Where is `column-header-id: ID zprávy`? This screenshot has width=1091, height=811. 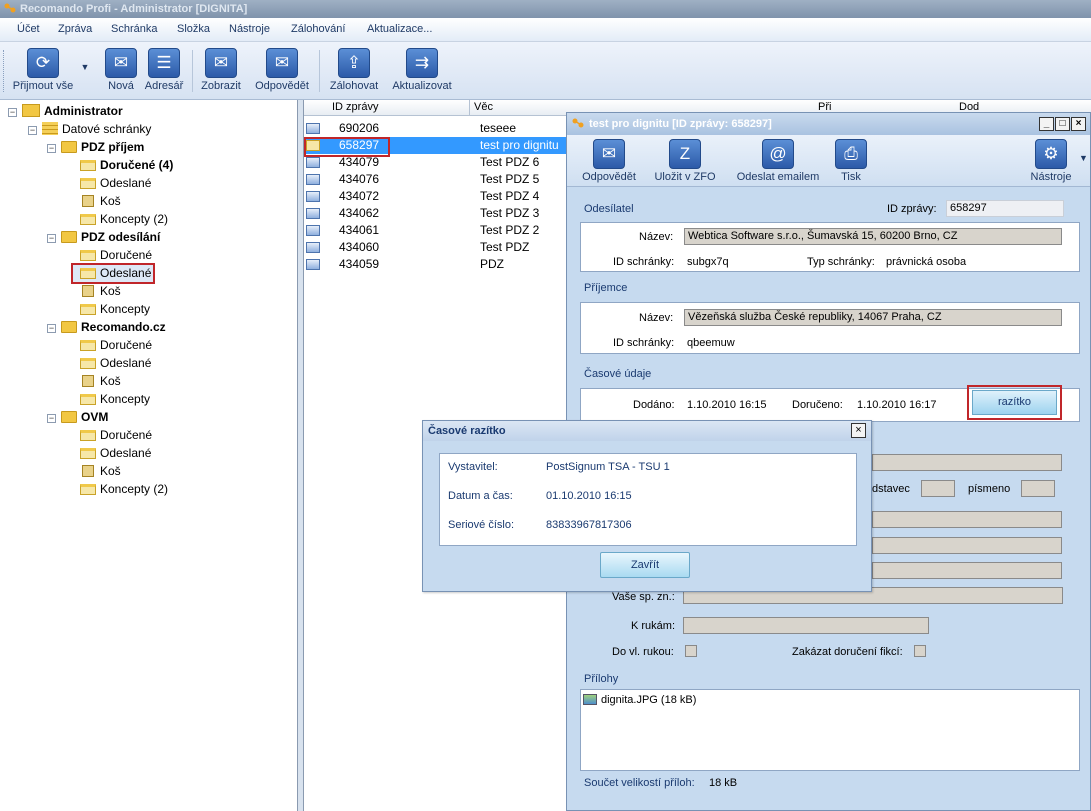
column-header-id: ID zprávy is located at coordinates (355, 107).